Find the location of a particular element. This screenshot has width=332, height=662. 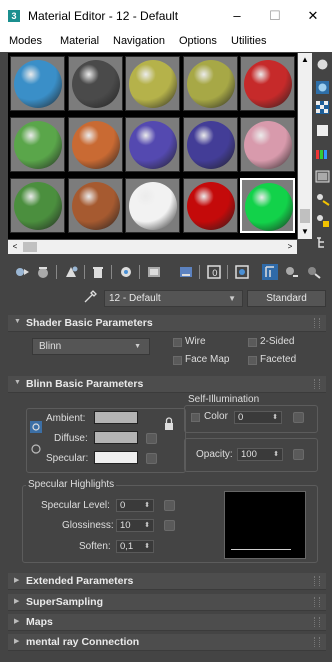

opacity-label: Opacity: is located at coordinates (214, 454).